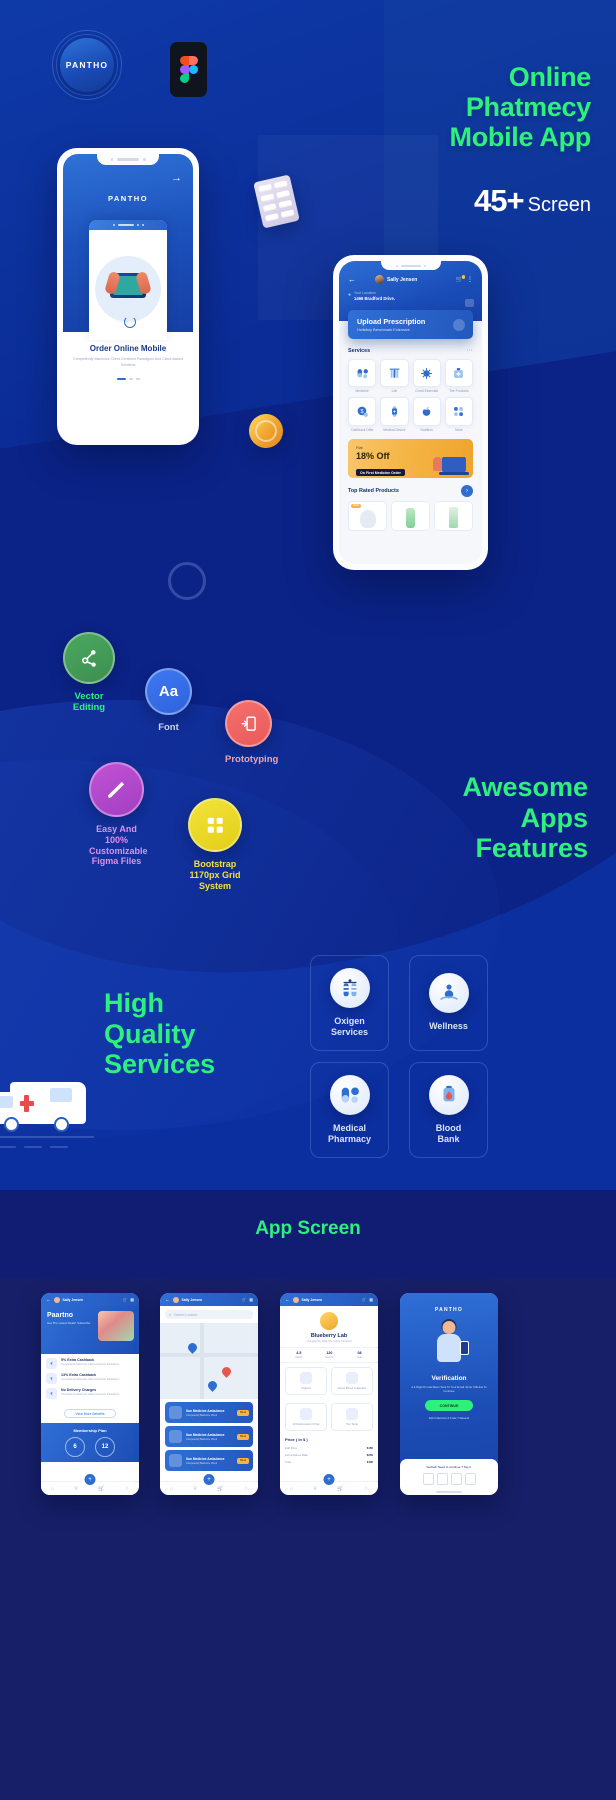 The width and height of the screenshot is (616, 1800). Describe the element at coordinates (449, 1406) in the screenshot. I see `continue-button: CONTINUE` at that location.